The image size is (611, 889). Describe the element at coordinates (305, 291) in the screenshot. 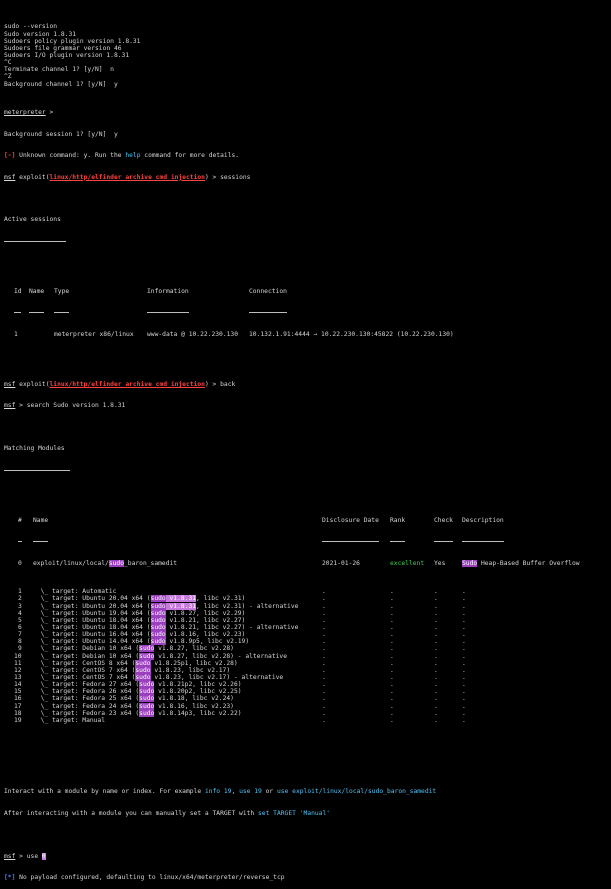

I see `sessions-header-row: Id Name Type Information Connection` at that location.